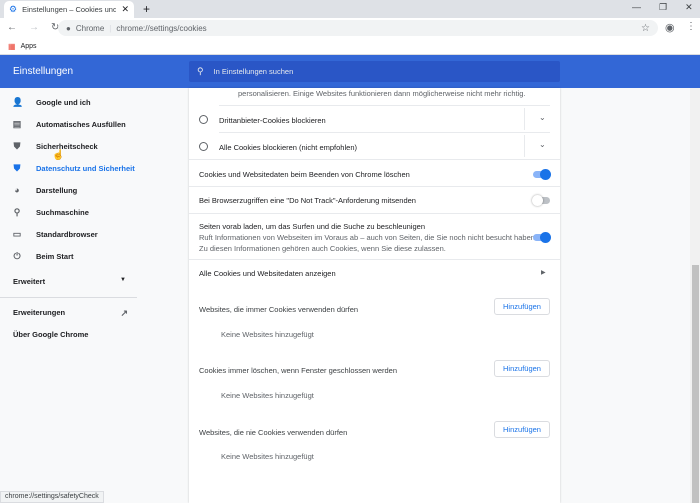 Image resolution: width=700 pixels, height=503 pixels. I want to click on all-cookies-link: Alle Cookies und Websitedaten anzeigen, so click(374, 273).